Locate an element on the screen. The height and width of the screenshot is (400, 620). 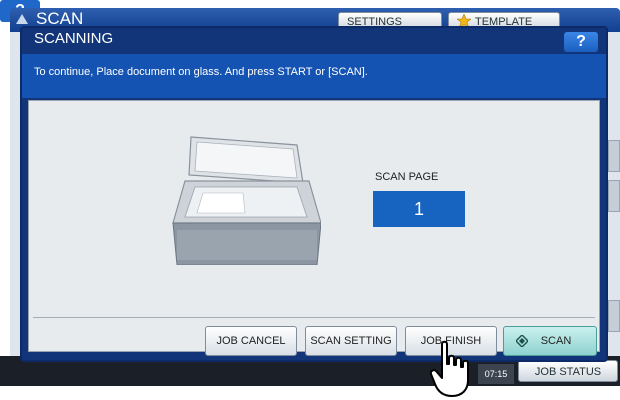
scan-page-label: SCAN PAGE is located at coordinates (407, 177).